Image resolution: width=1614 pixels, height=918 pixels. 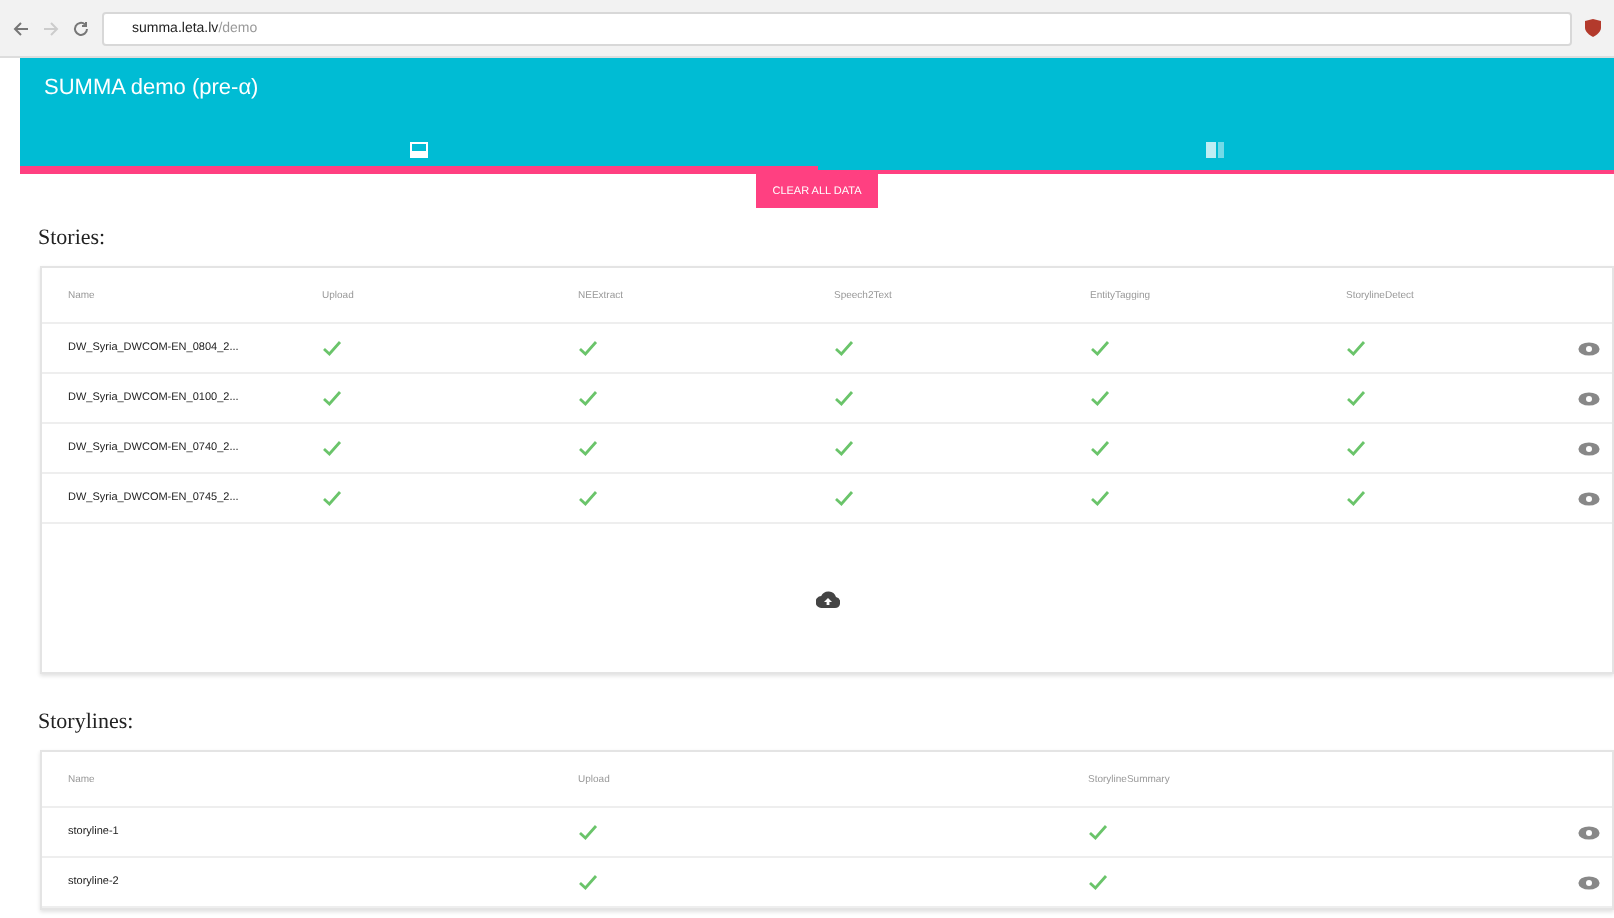 What do you see at coordinates (418, 149) in the screenshot?
I see `inbox-icon` at bounding box center [418, 149].